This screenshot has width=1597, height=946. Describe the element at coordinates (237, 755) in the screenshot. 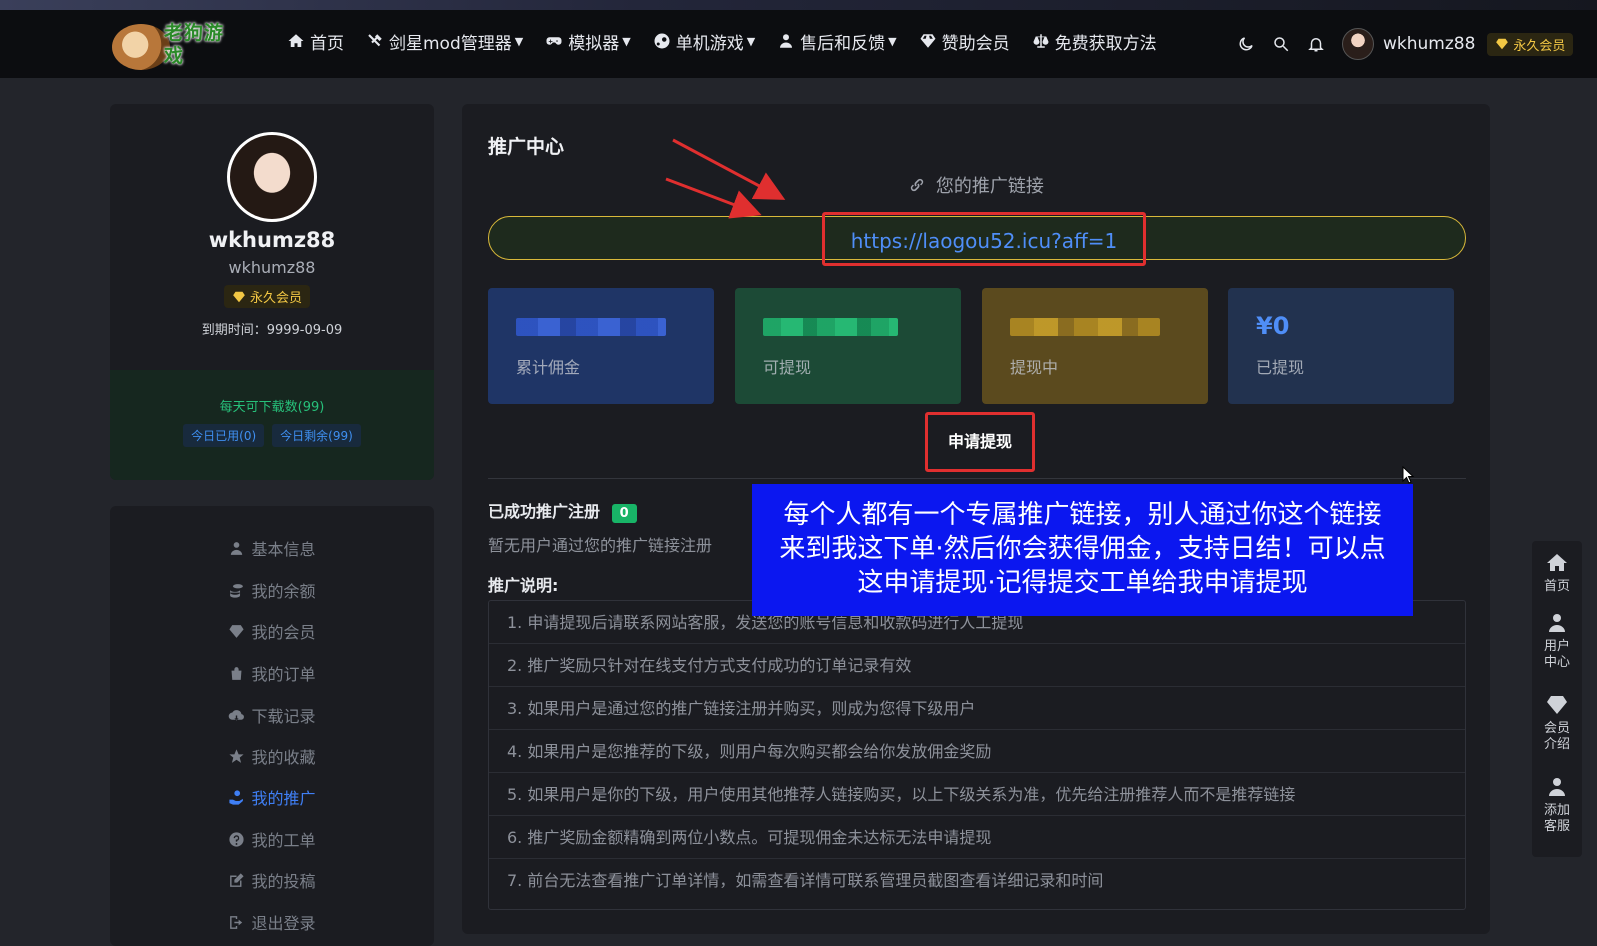

I see `star-icon` at that location.